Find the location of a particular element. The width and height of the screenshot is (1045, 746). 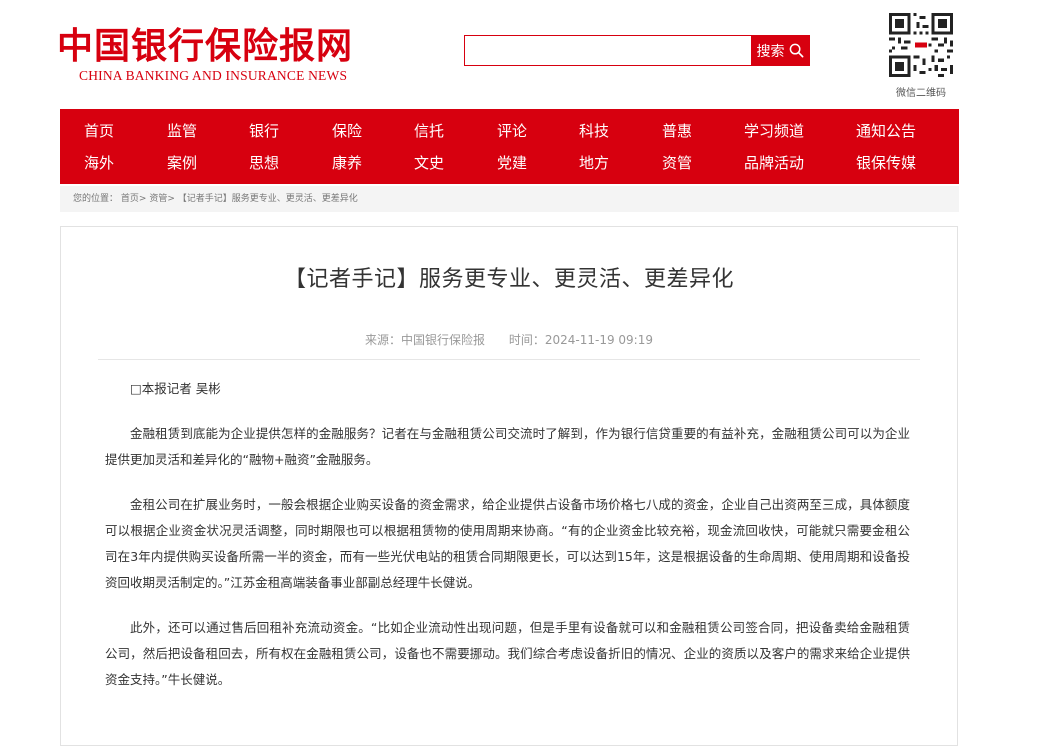

search-icon is located at coordinates (796, 50).